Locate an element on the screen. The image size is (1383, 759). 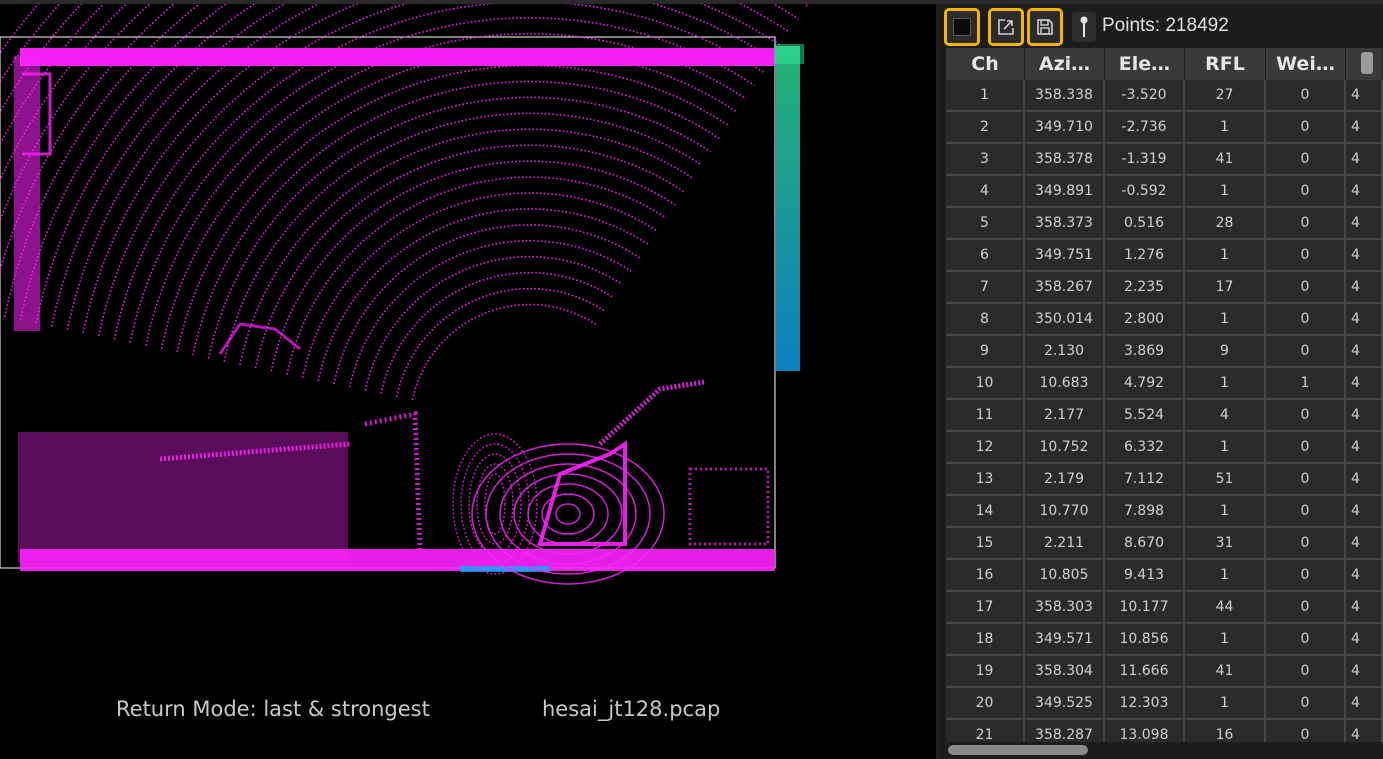
horizontal-scrollbar is located at coordinates (1164, 750).